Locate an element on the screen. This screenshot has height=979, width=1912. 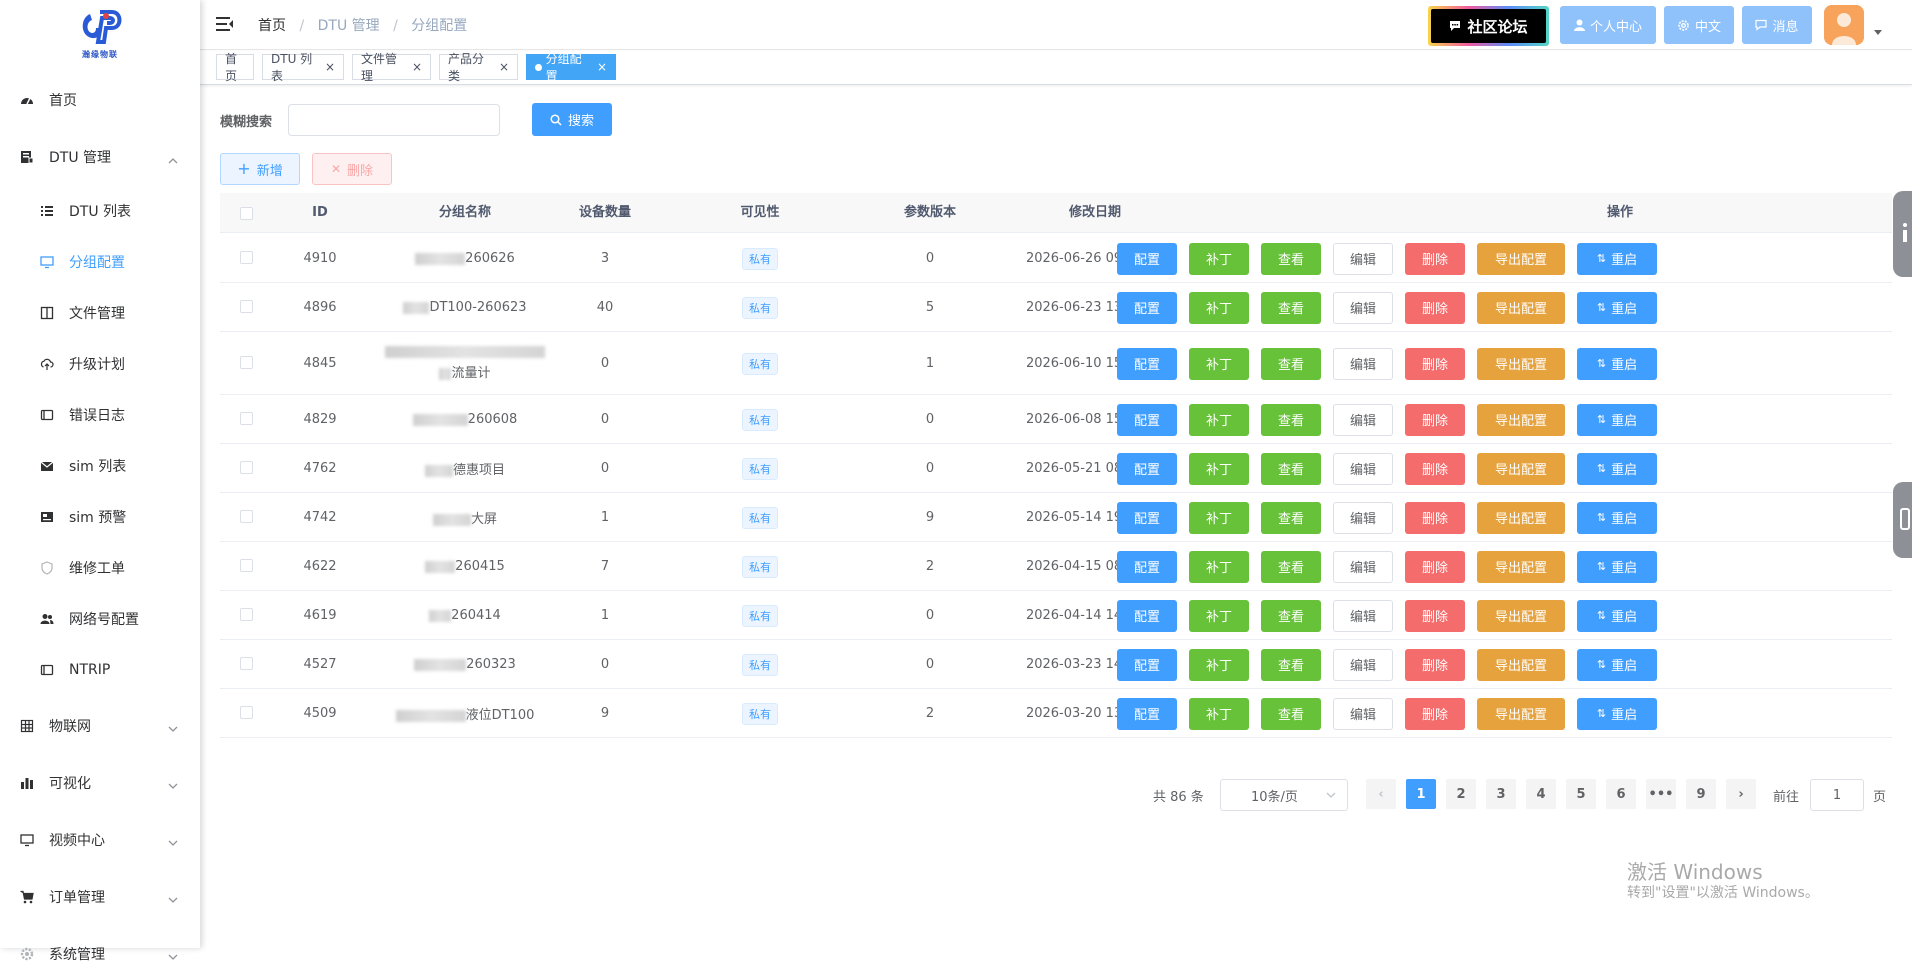
personal-center-button: 个人中心 is located at coordinates (1608, 25).